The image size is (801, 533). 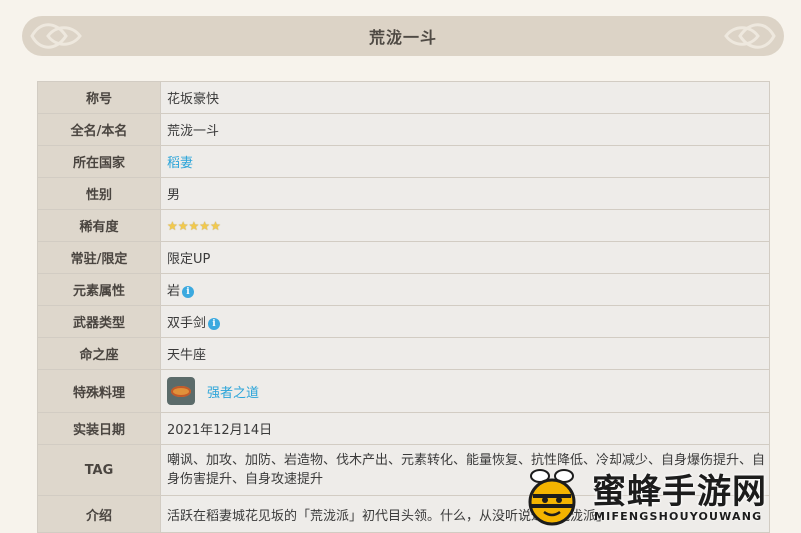 I want to click on watermark: 蜜蜂手游网 MIFENGSHOUYOUWANG, so click(x=660, y=496).